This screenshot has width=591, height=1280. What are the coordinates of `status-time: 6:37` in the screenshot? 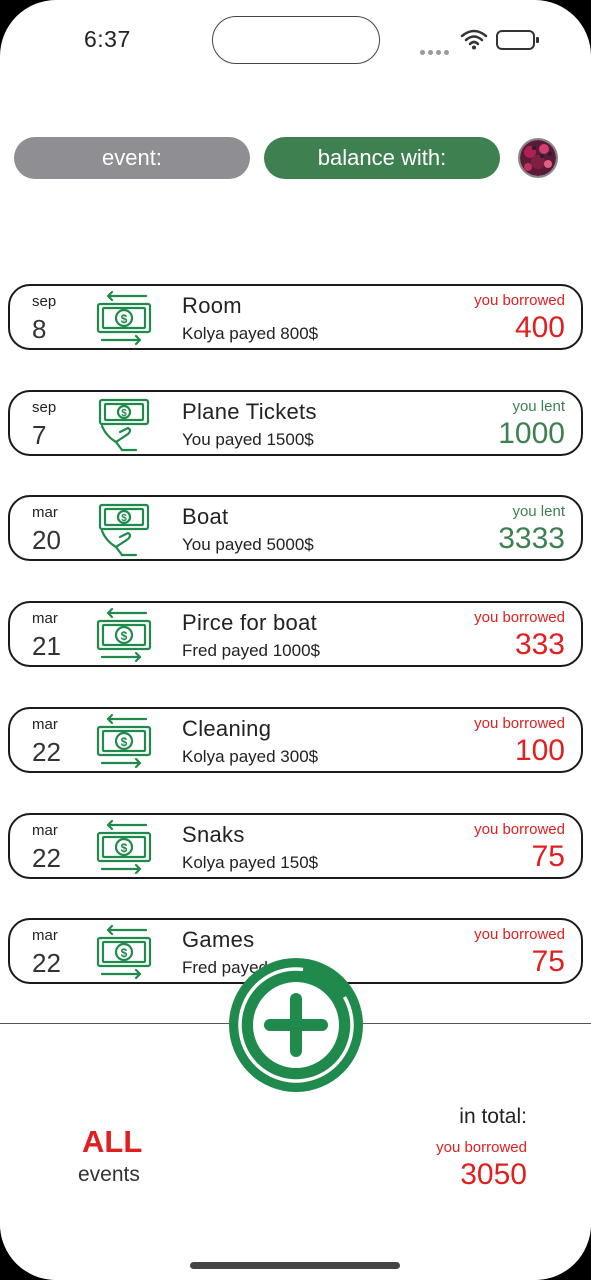 It's located at (107, 39).